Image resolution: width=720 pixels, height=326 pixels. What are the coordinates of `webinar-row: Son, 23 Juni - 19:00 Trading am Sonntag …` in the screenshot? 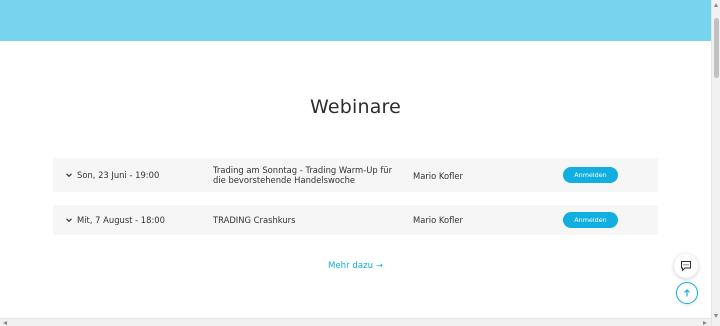 It's located at (355, 175).